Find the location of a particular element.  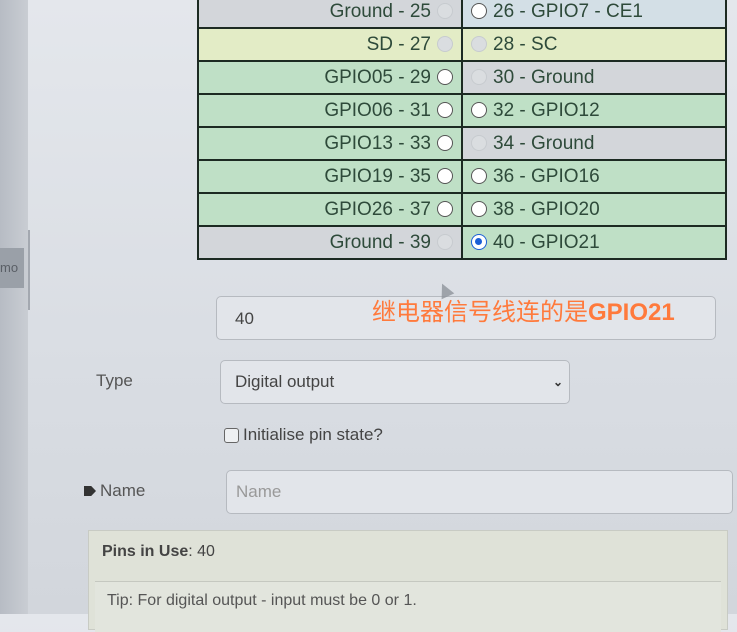

pin-row: GPIO13 - 33 34 - Ground is located at coordinates (462, 143).